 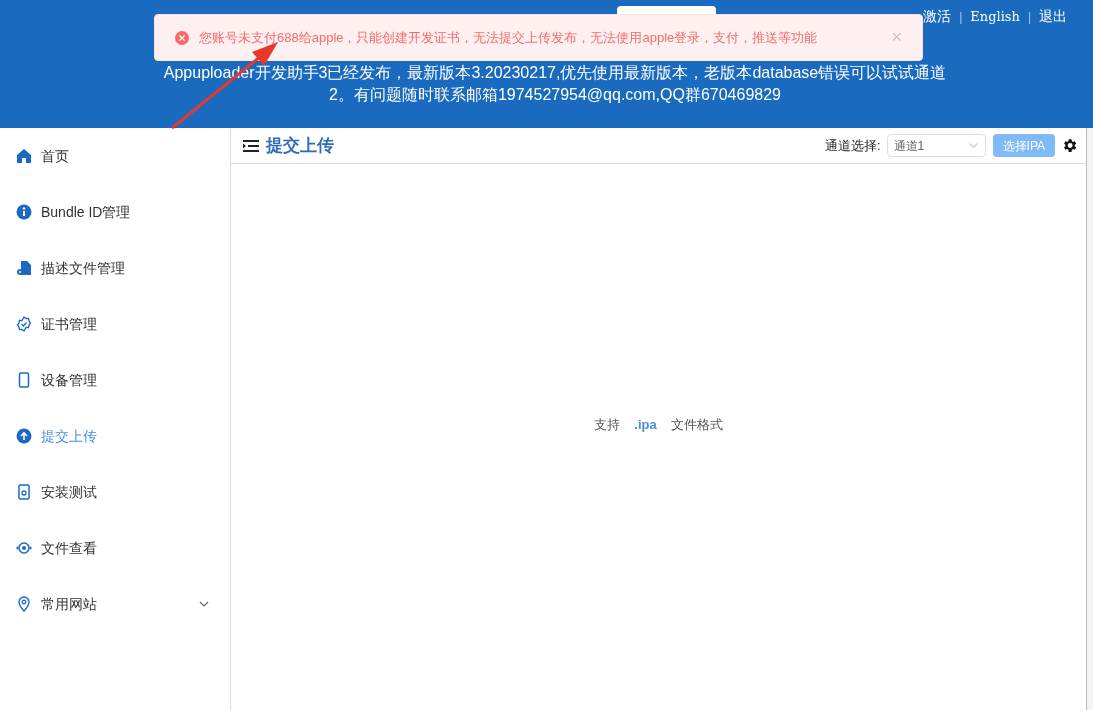 I want to click on document-icon, so click(x=24, y=268).